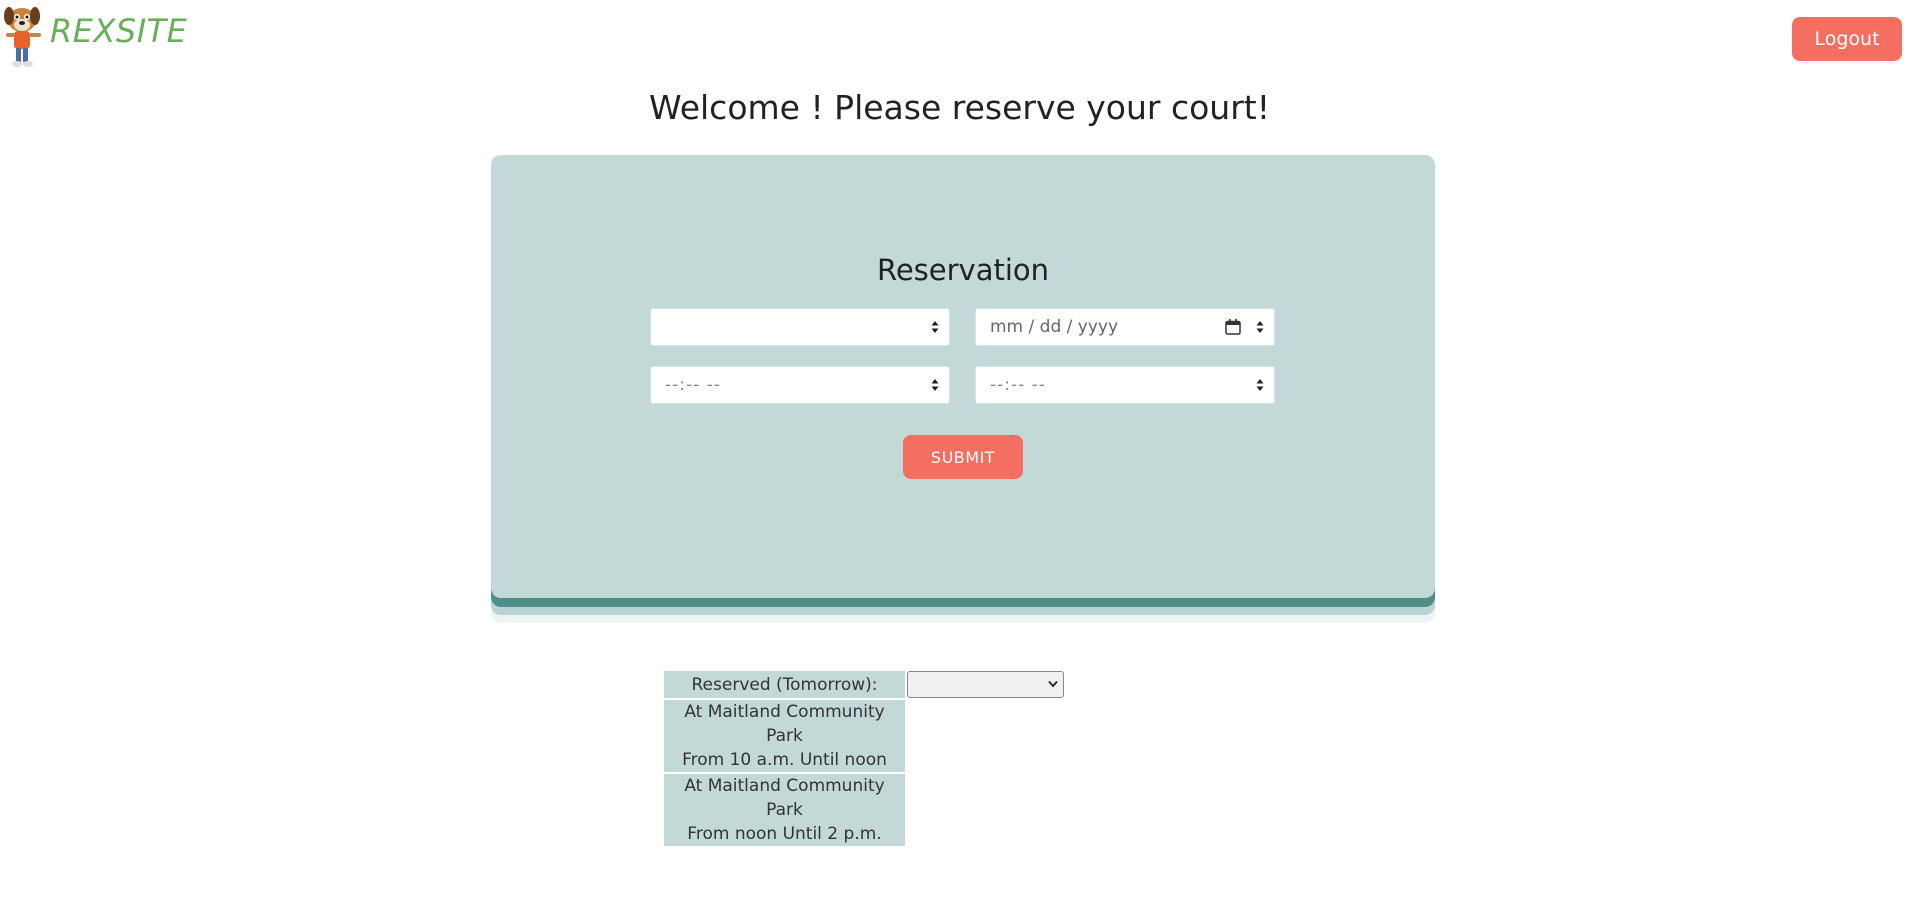  I want to click on mascot-logo-icon, so click(22, 37).